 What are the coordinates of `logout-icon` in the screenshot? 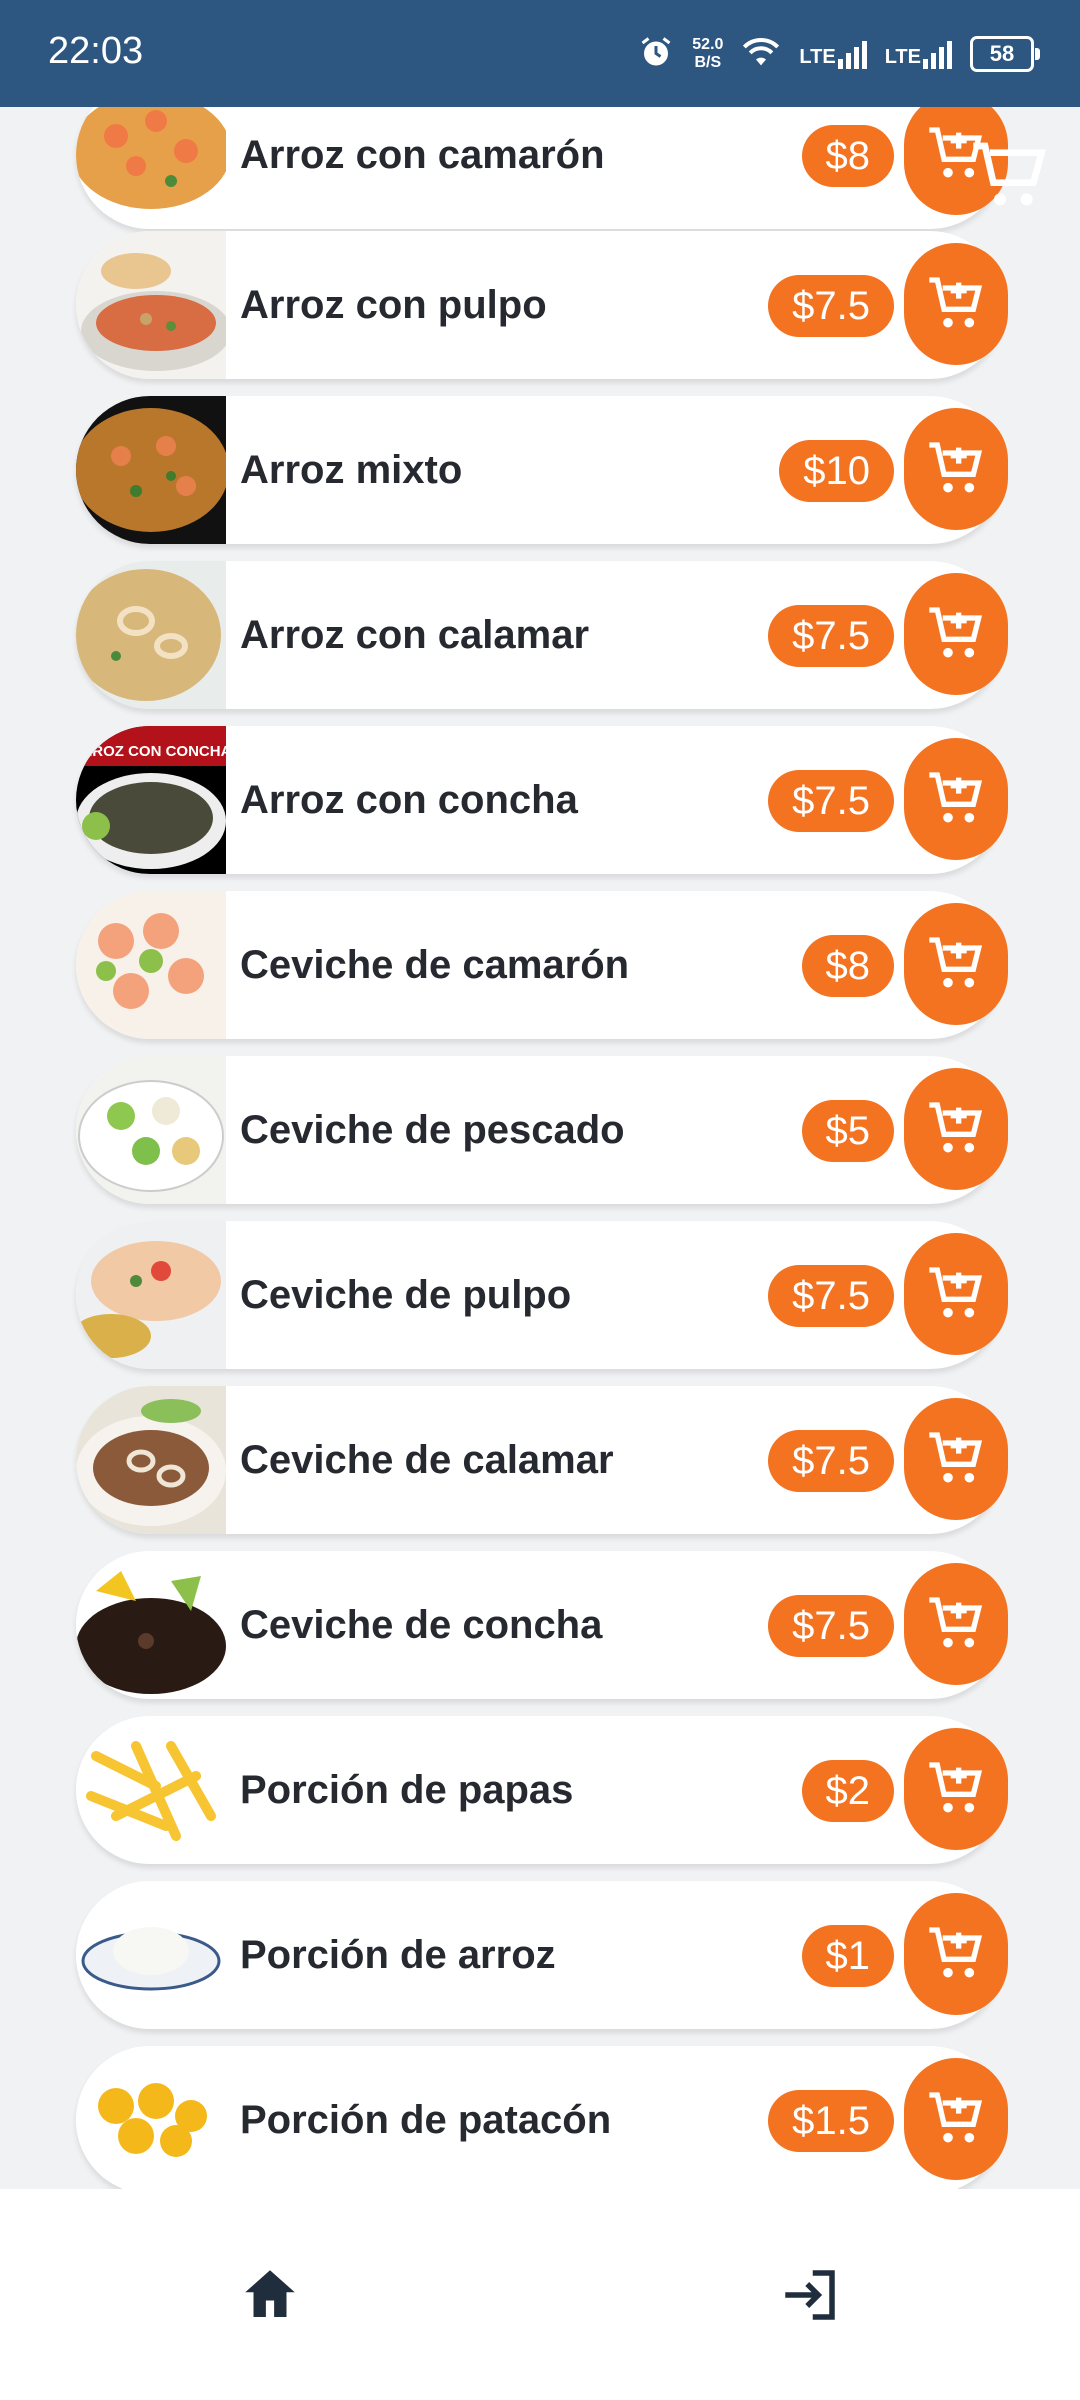 It's located at (810, 2295).